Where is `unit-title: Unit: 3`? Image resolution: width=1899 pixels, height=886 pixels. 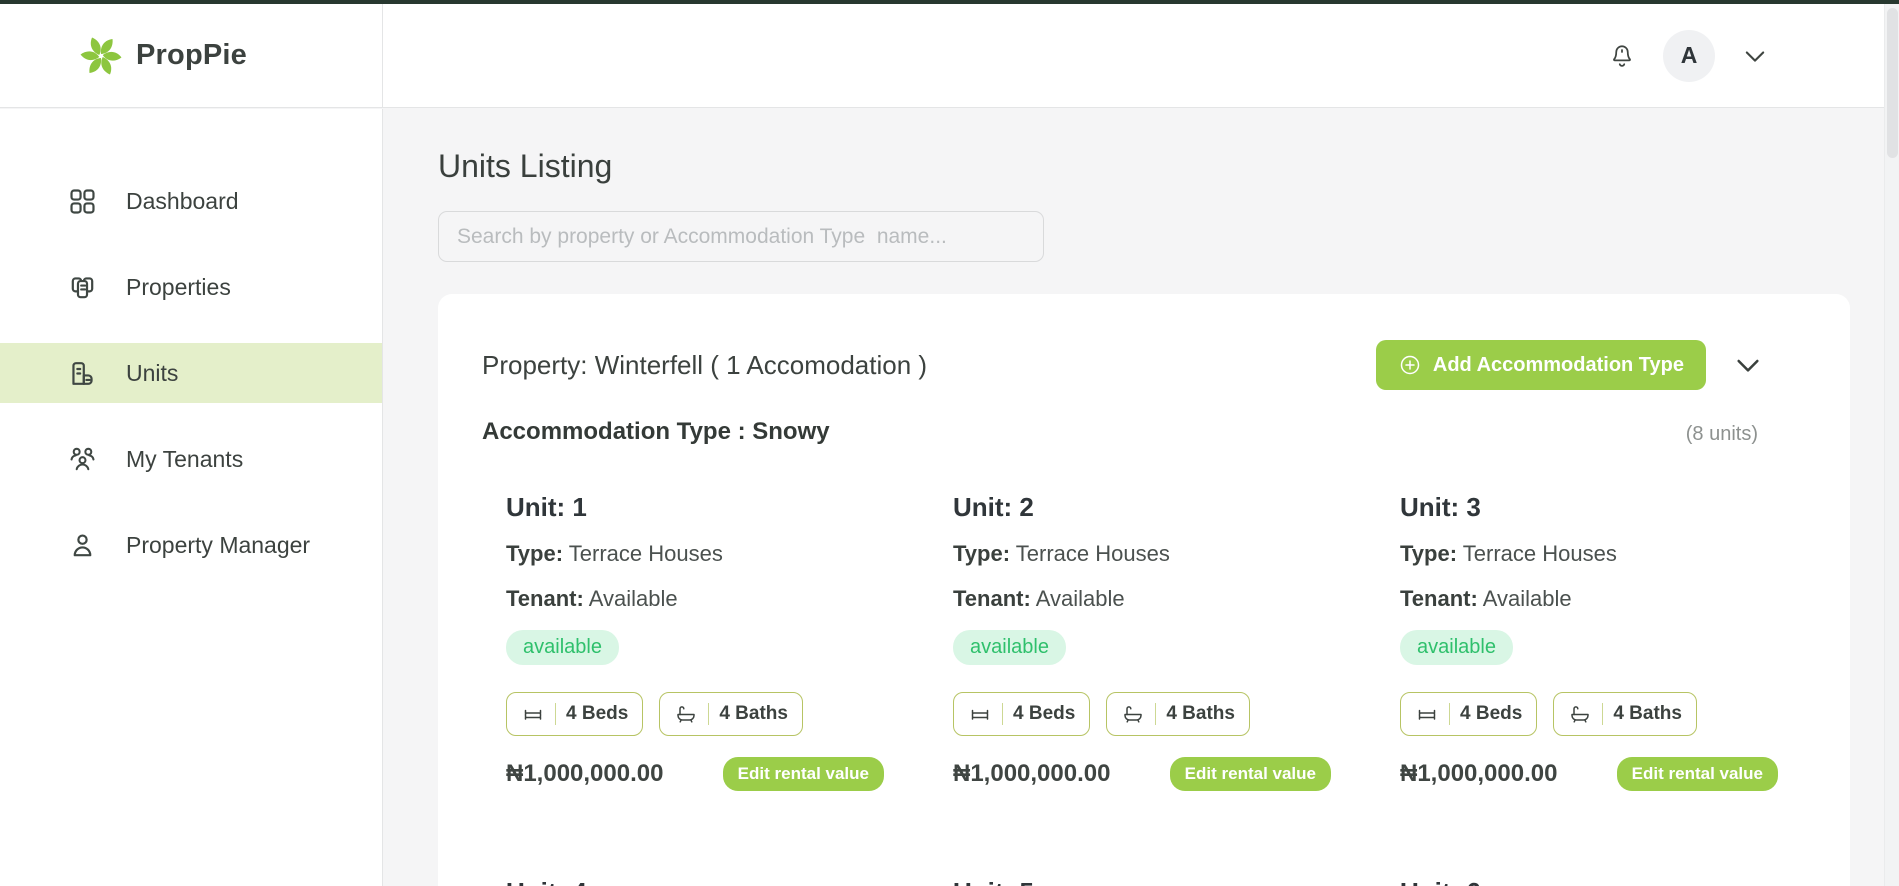 unit-title: Unit: 3 is located at coordinates (1440, 507).